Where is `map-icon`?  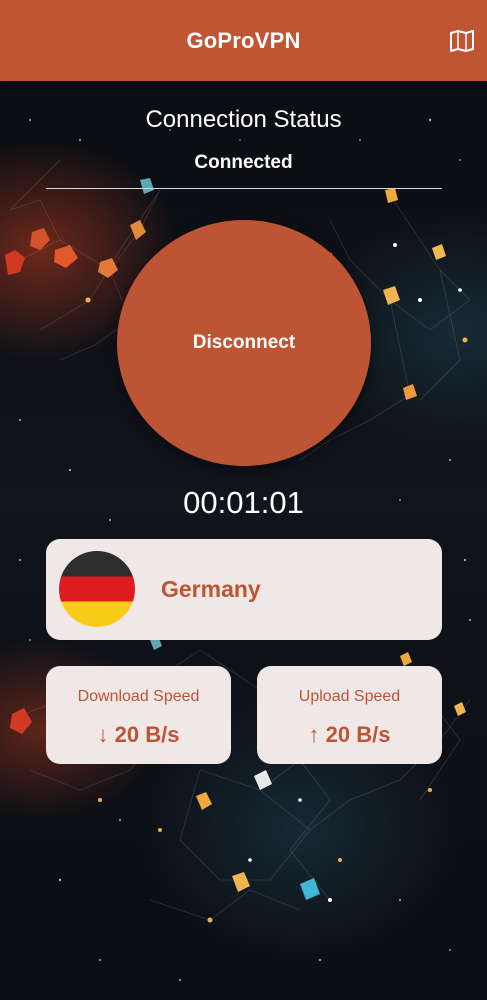
map-icon is located at coordinates (462, 41).